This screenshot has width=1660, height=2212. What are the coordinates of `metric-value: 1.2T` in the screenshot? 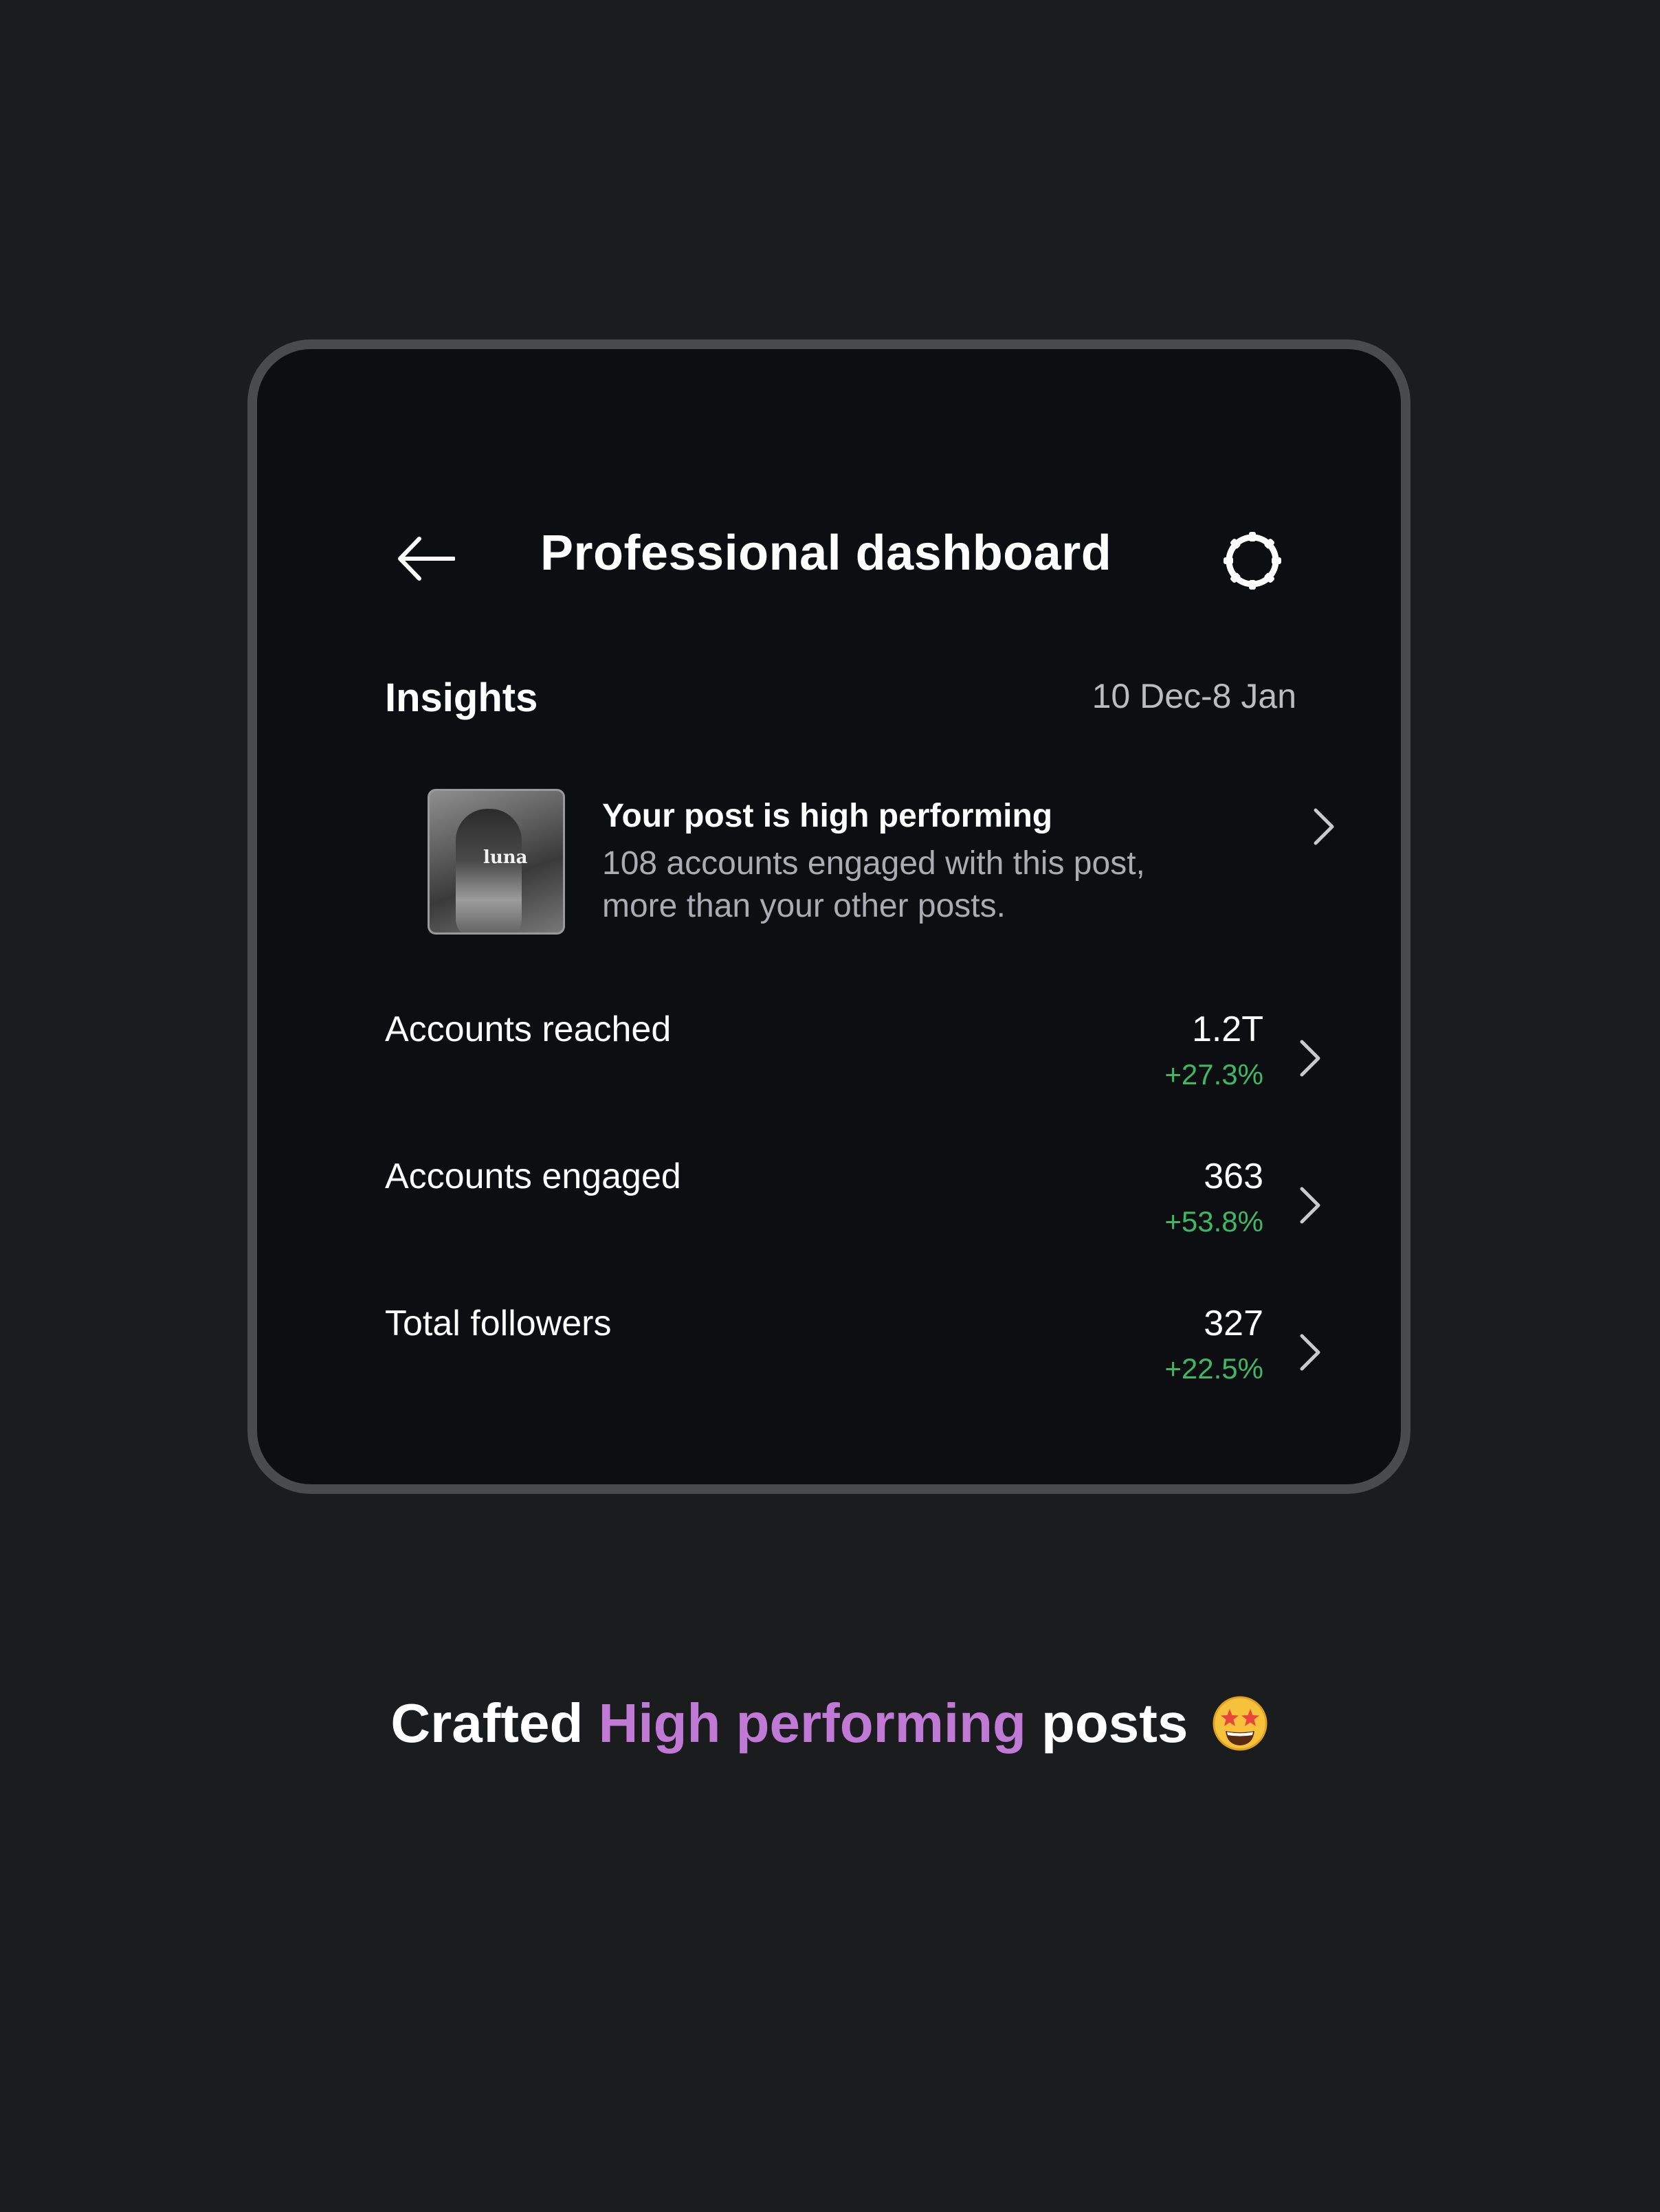 It's located at (1227, 1029).